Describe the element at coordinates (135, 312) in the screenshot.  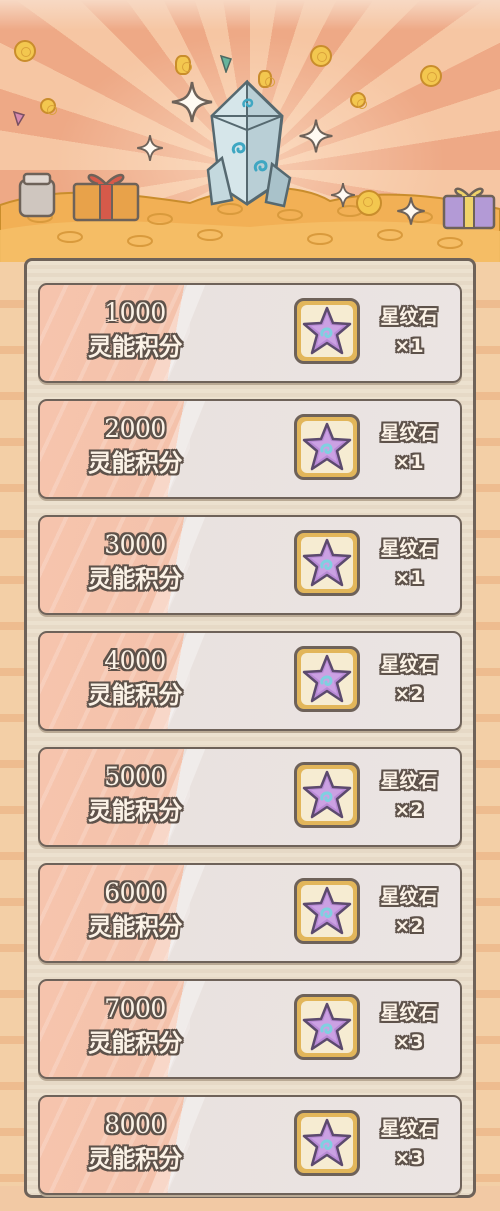
I see `tier-score-value: 1000` at that location.